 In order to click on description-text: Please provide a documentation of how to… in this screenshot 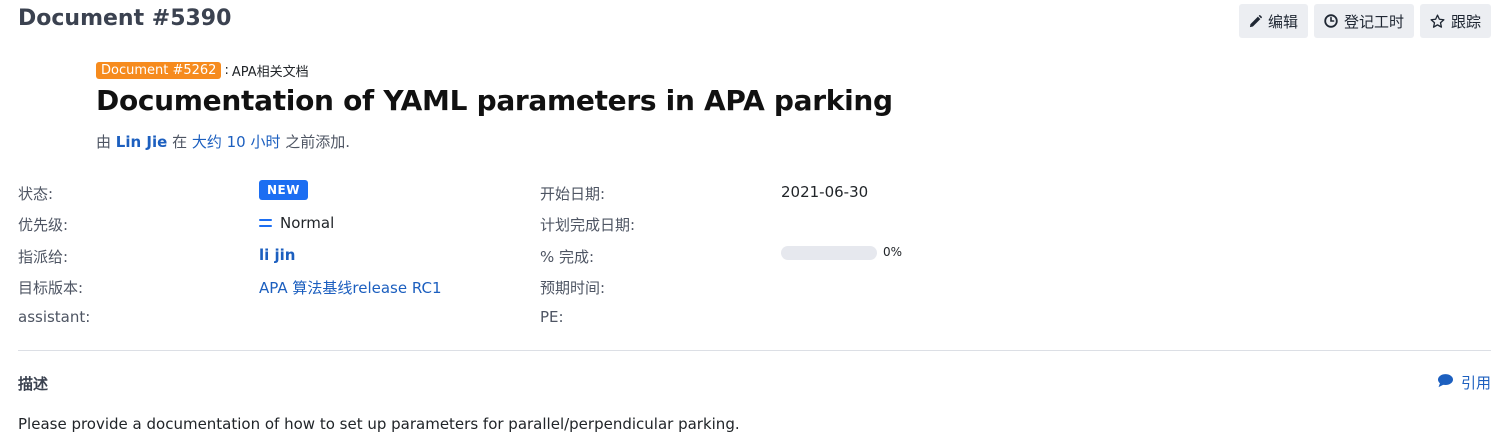, I will do `click(379, 424)`.